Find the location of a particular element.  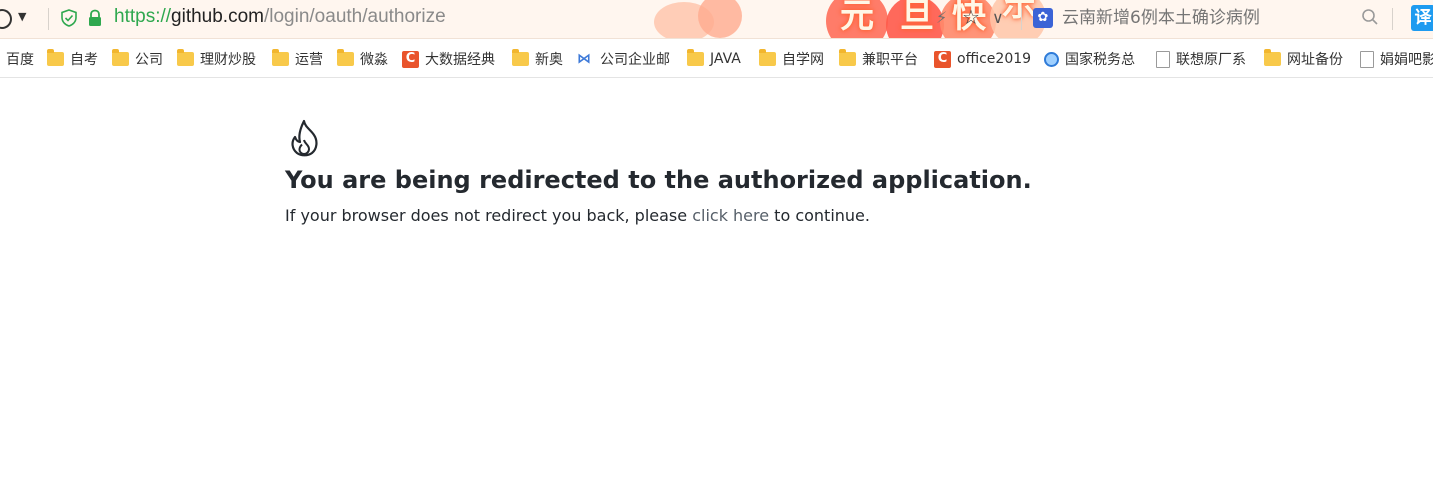

bookmark-item: ⋈ 公司企业邮 is located at coordinates (623, 59).